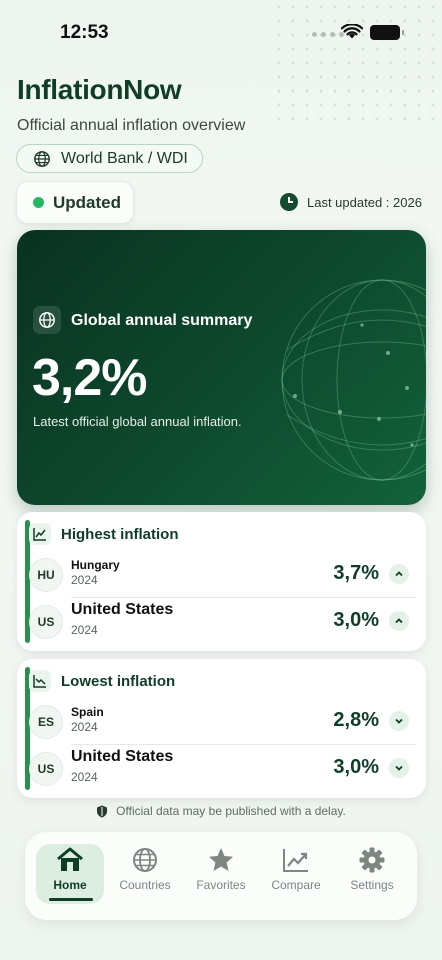 The image size is (442, 960). What do you see at coordinates (118, 681) in the screenshot?
I see `card-title: Lowest inflation` at bounding box center [118, 681].